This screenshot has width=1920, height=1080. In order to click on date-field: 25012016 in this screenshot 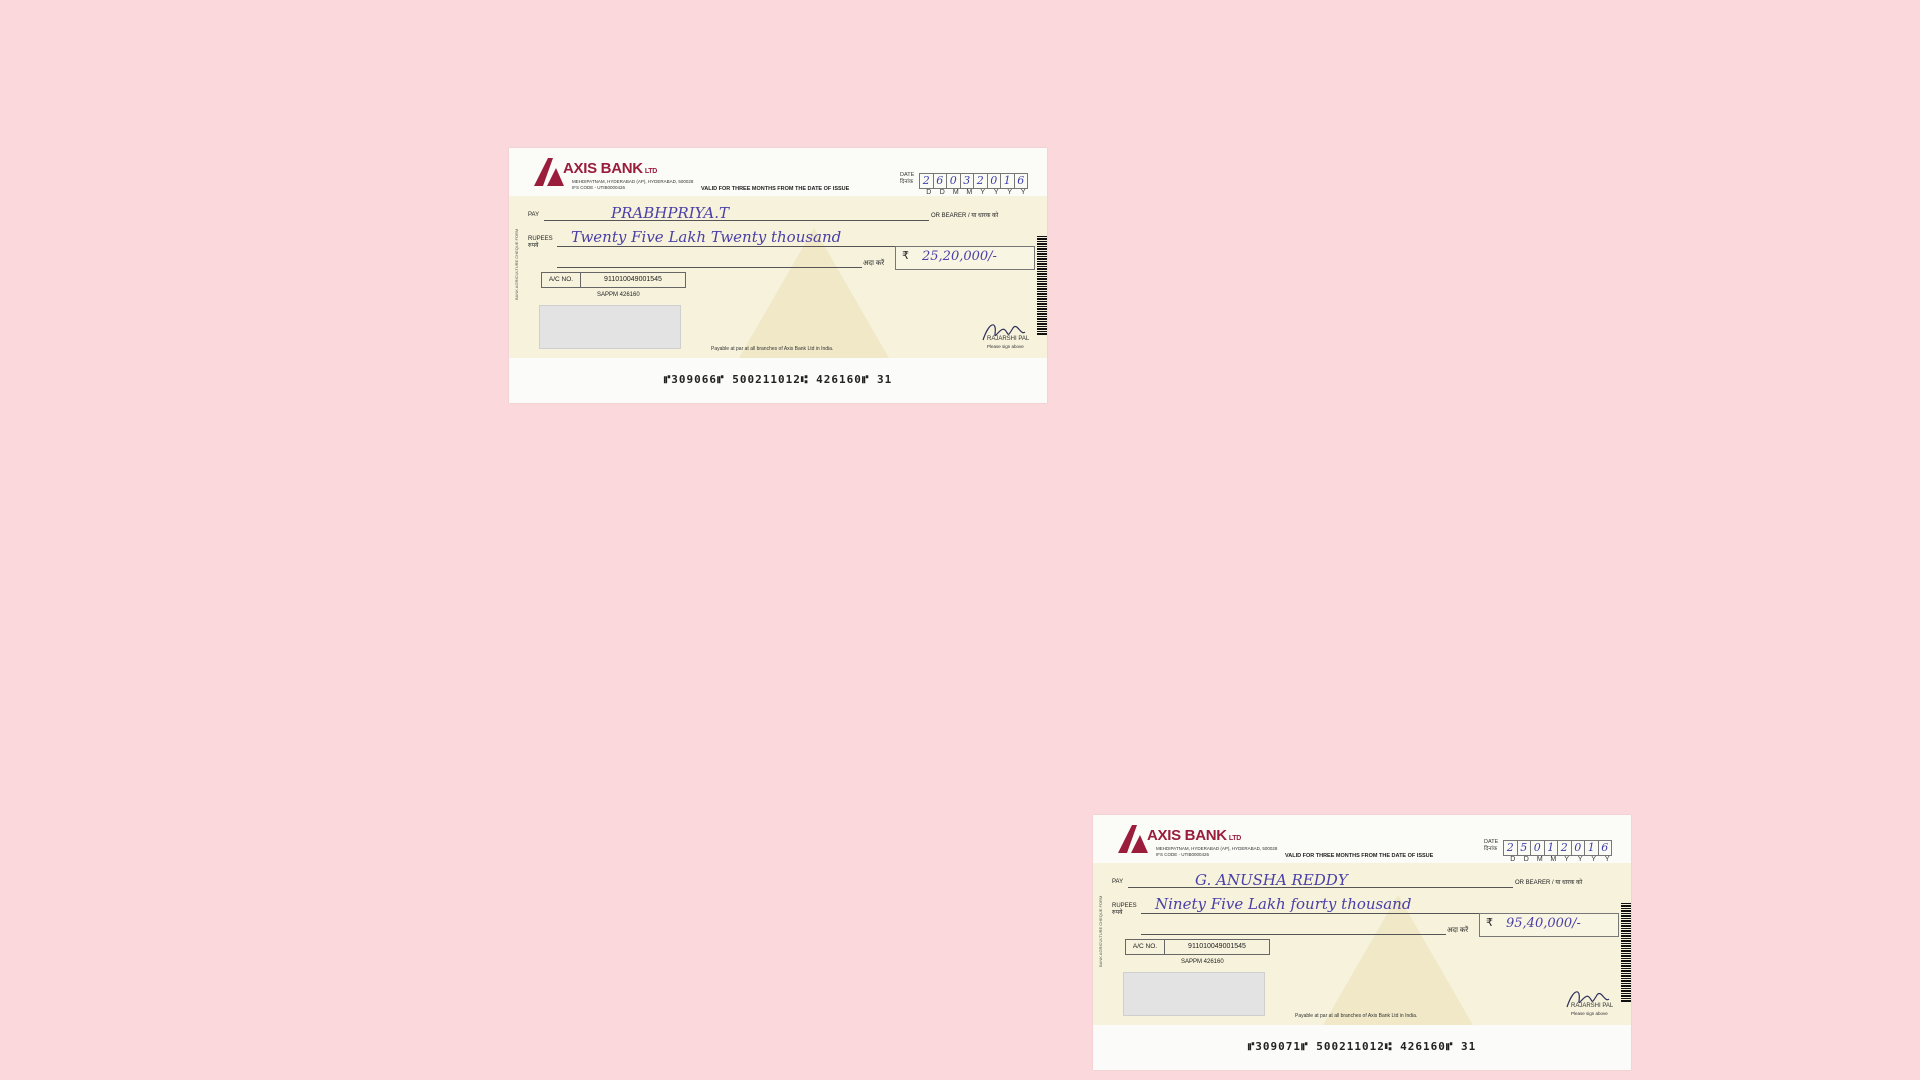, I will do `click(1557, 848)`.